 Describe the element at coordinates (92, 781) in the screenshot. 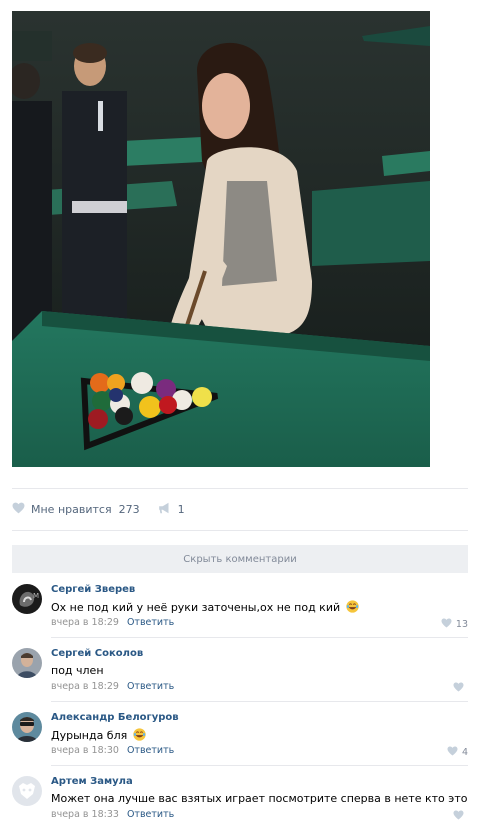

I see `comment-author: Артем Замула` at that location.